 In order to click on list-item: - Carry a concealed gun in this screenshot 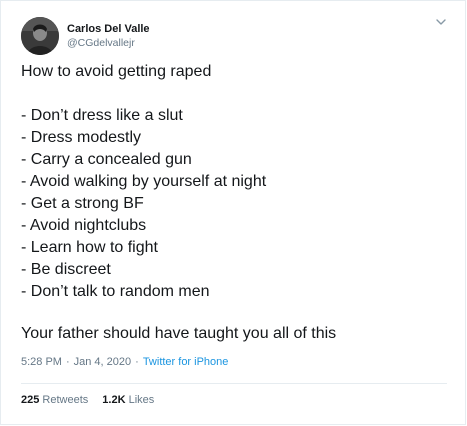, I will do `click(106, 159)`.